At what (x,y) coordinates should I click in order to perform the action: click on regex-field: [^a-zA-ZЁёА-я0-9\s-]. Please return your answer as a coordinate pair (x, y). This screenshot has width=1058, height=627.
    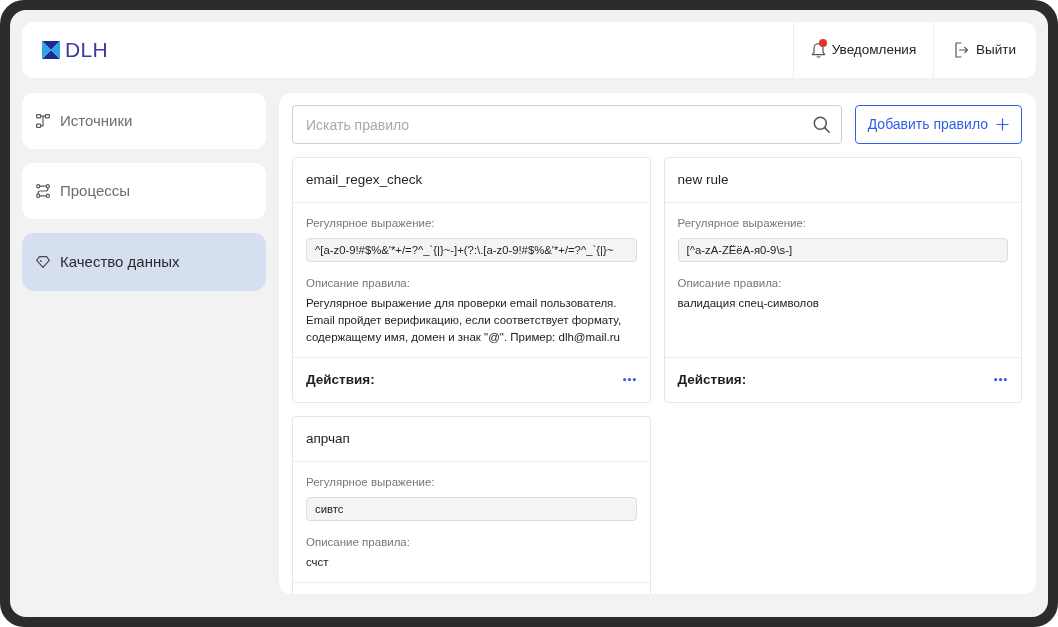
    Looking at the image, I should click on (842, 250).